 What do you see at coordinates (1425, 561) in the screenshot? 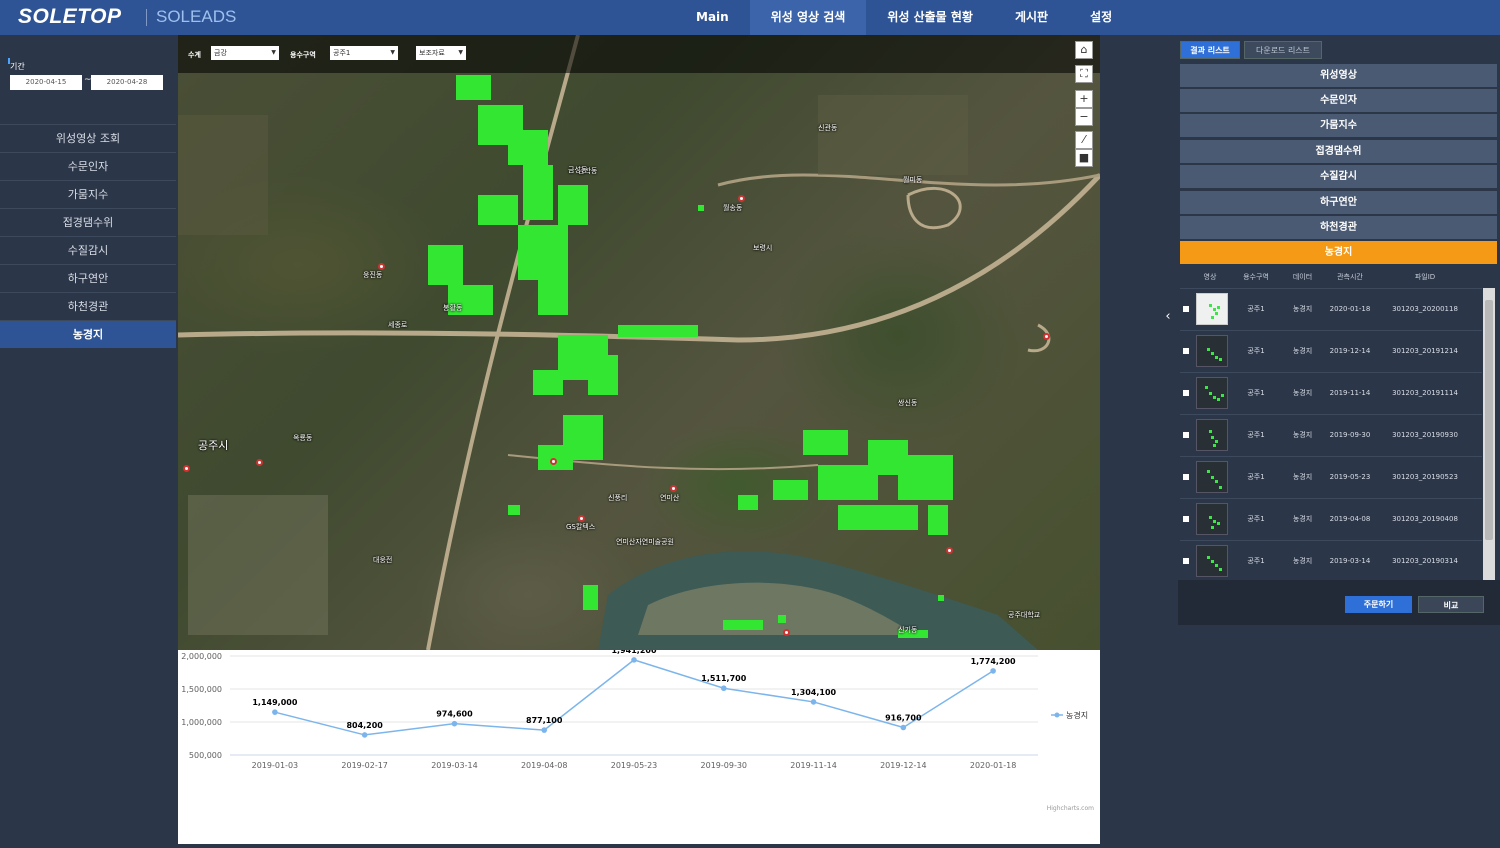
I see `row-file-id: 301203_20190314` at bounding box center [1425, 561].